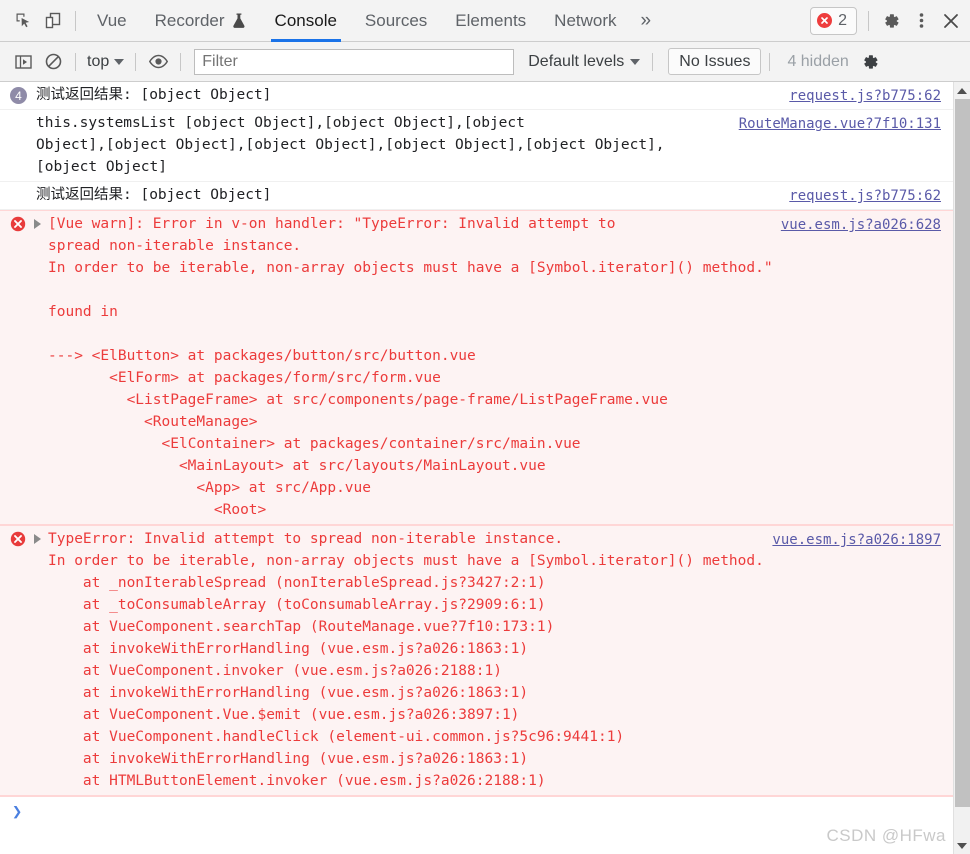 This screenshot has width=970, height=854. I want to click on tab-elements: Elements, so click(490, 21).